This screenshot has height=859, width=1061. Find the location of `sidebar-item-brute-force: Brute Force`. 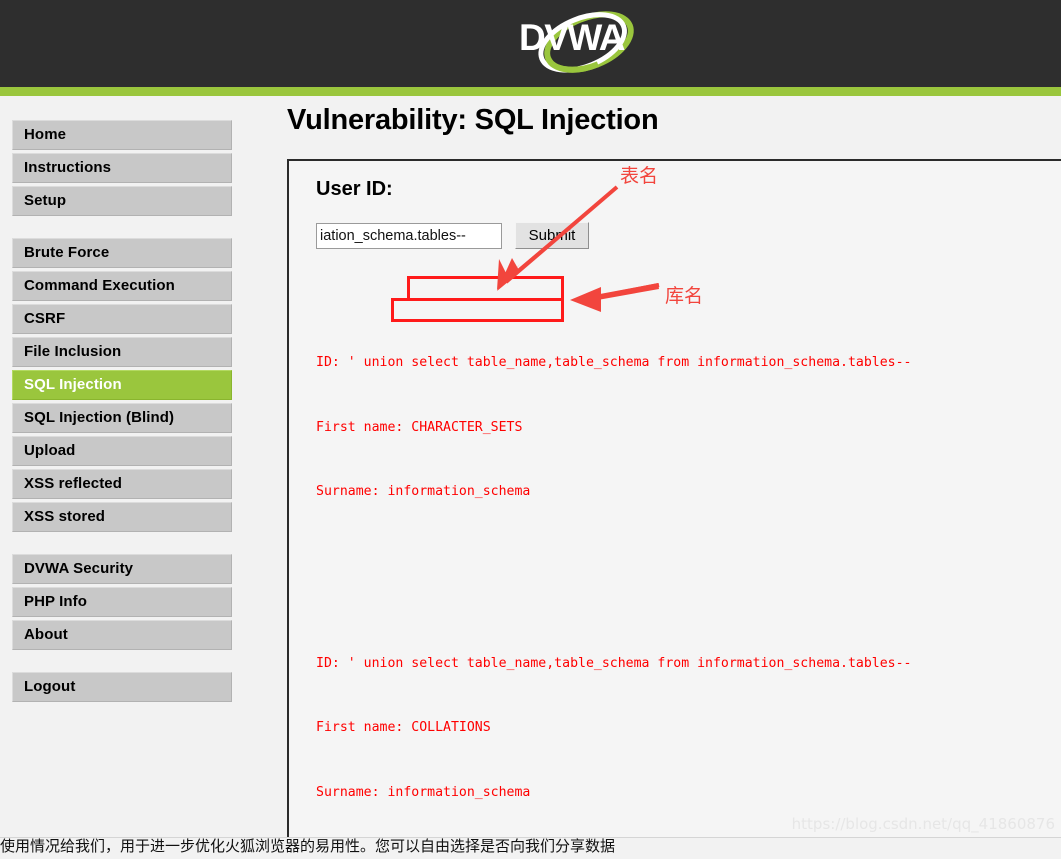

sidebar-item-brute-force: Brute Force is located at coordinates (122, 253).